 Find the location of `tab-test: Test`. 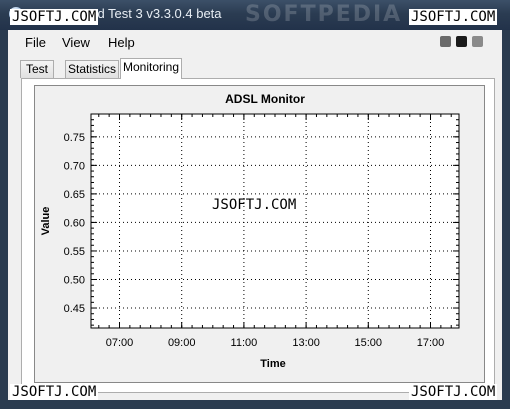

tab-test: Test is located at coordinates (37, 69).